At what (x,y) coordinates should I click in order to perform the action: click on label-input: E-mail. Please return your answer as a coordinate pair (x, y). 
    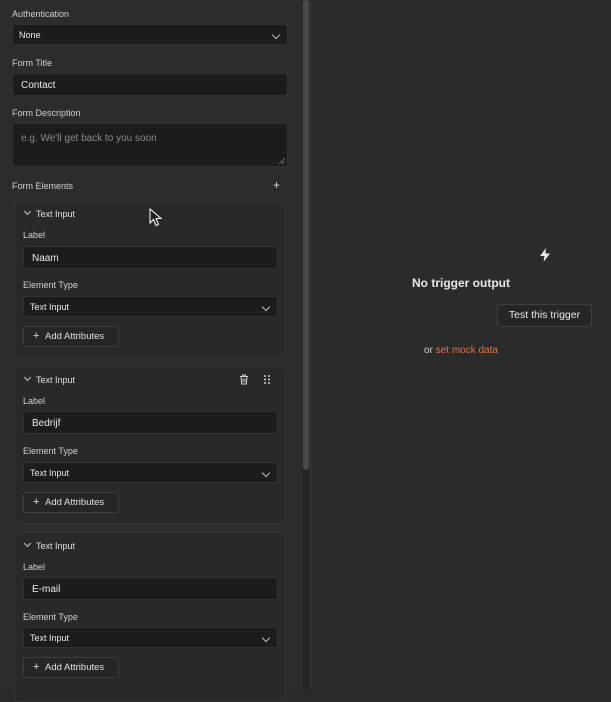
    Looking at the image, I should click on (150, 588).